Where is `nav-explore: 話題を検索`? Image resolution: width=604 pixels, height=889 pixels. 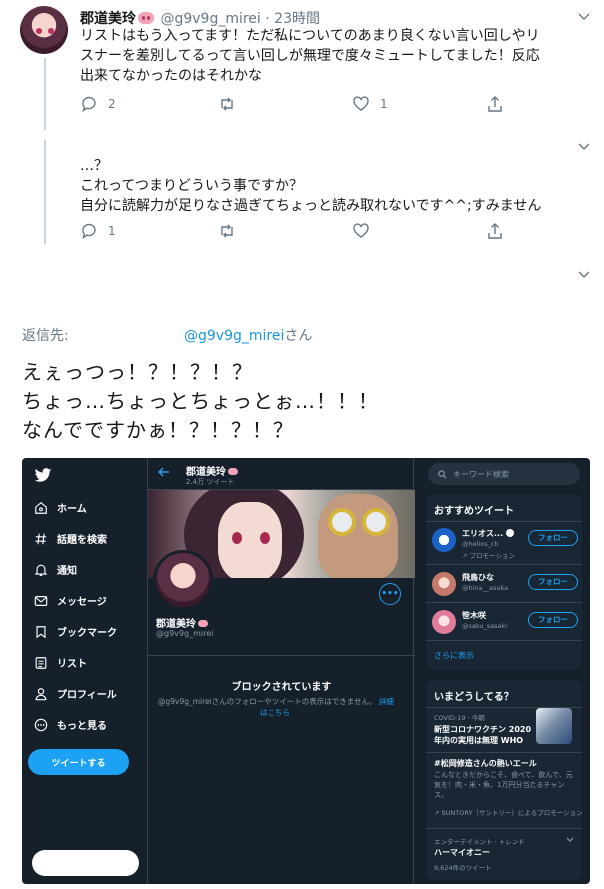 nav-explore: 話題を検索 is located at coordinates (70, 538).